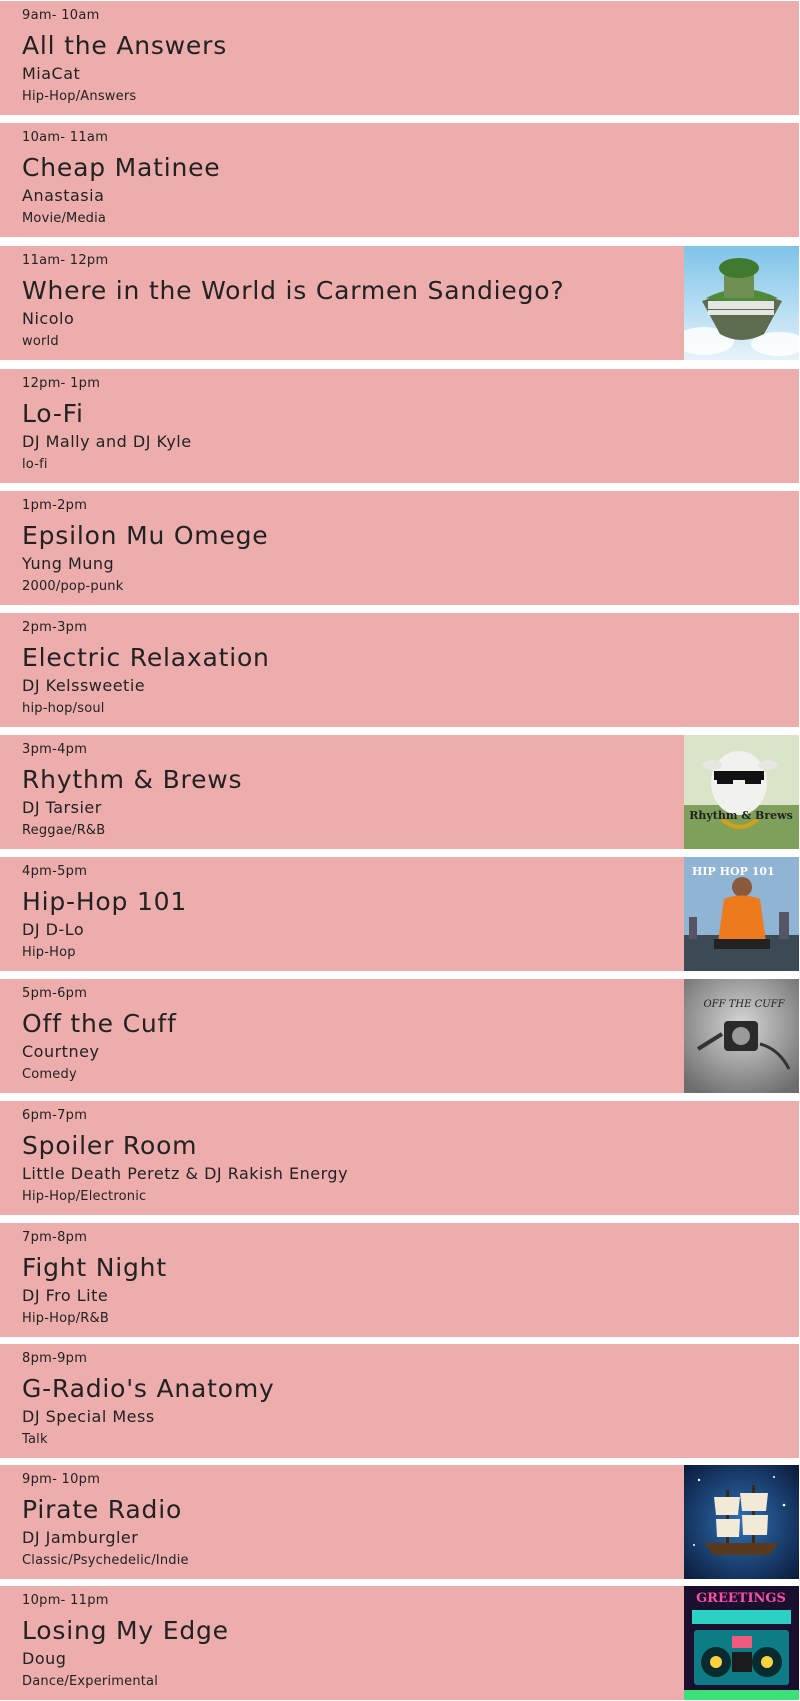 The width and height of the screenshot is (800, 1701). Describe the element at coordinates (185, 1173) in the screenshot. I see `show-host: Little Death Peretz & DJ Rakish Energy` at that location.